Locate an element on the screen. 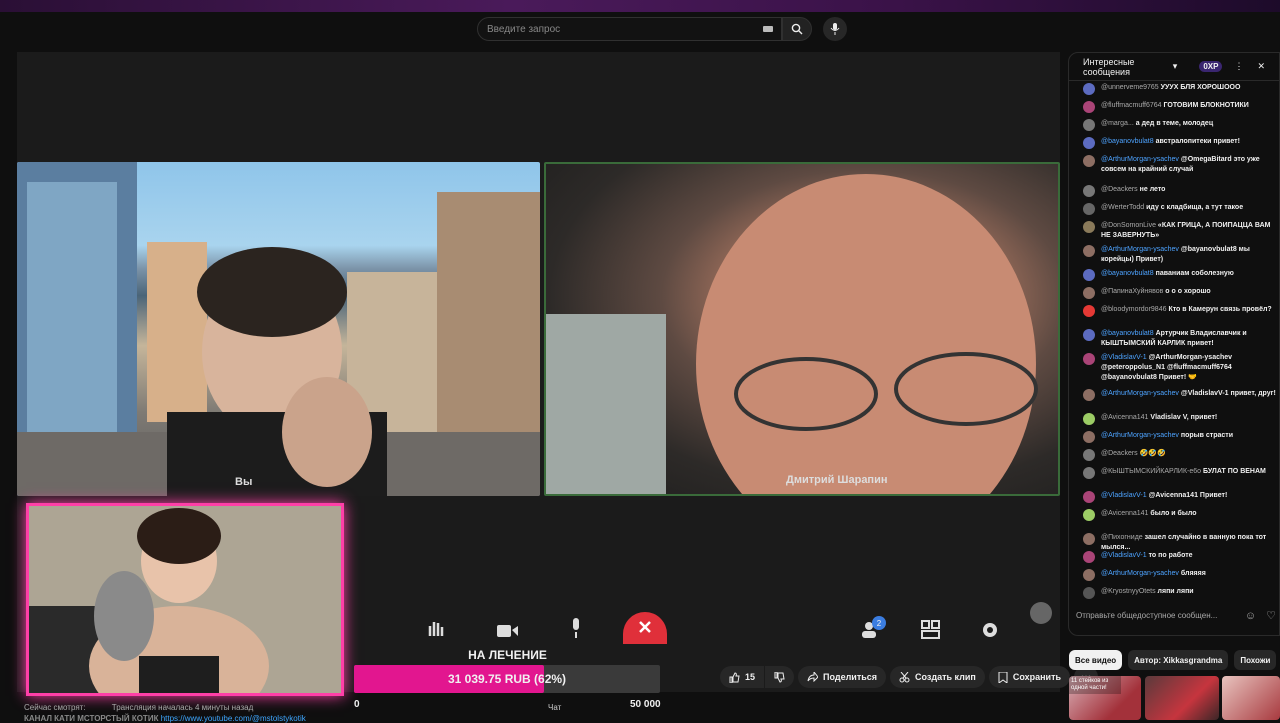  related-thumbnail: 11 стейков из одной части! is located at coordinates (1105, 698).